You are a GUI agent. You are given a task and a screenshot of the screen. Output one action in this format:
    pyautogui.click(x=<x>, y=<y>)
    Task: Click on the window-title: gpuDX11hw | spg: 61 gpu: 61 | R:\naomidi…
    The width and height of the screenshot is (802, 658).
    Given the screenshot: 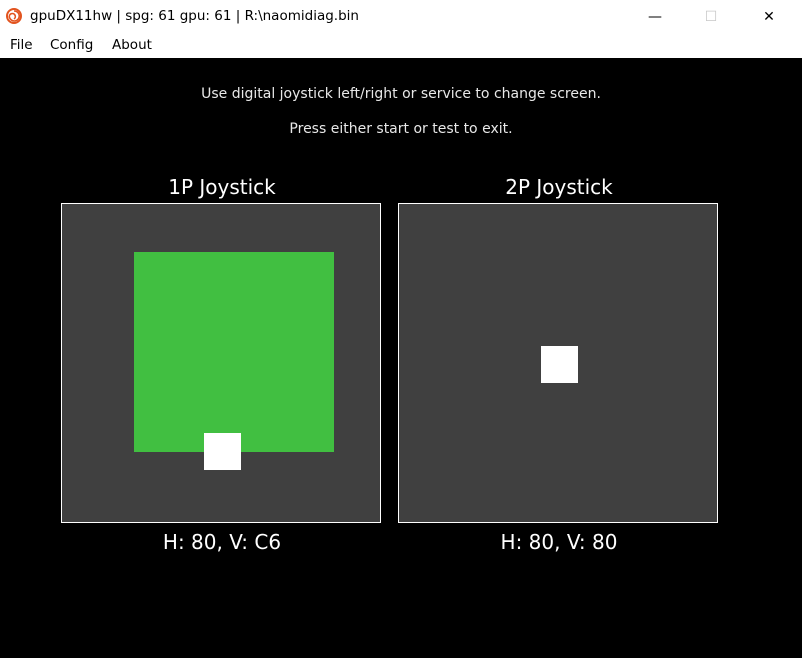 What is the action you would take?
    pyautogui.click(x=194, y=16)
    